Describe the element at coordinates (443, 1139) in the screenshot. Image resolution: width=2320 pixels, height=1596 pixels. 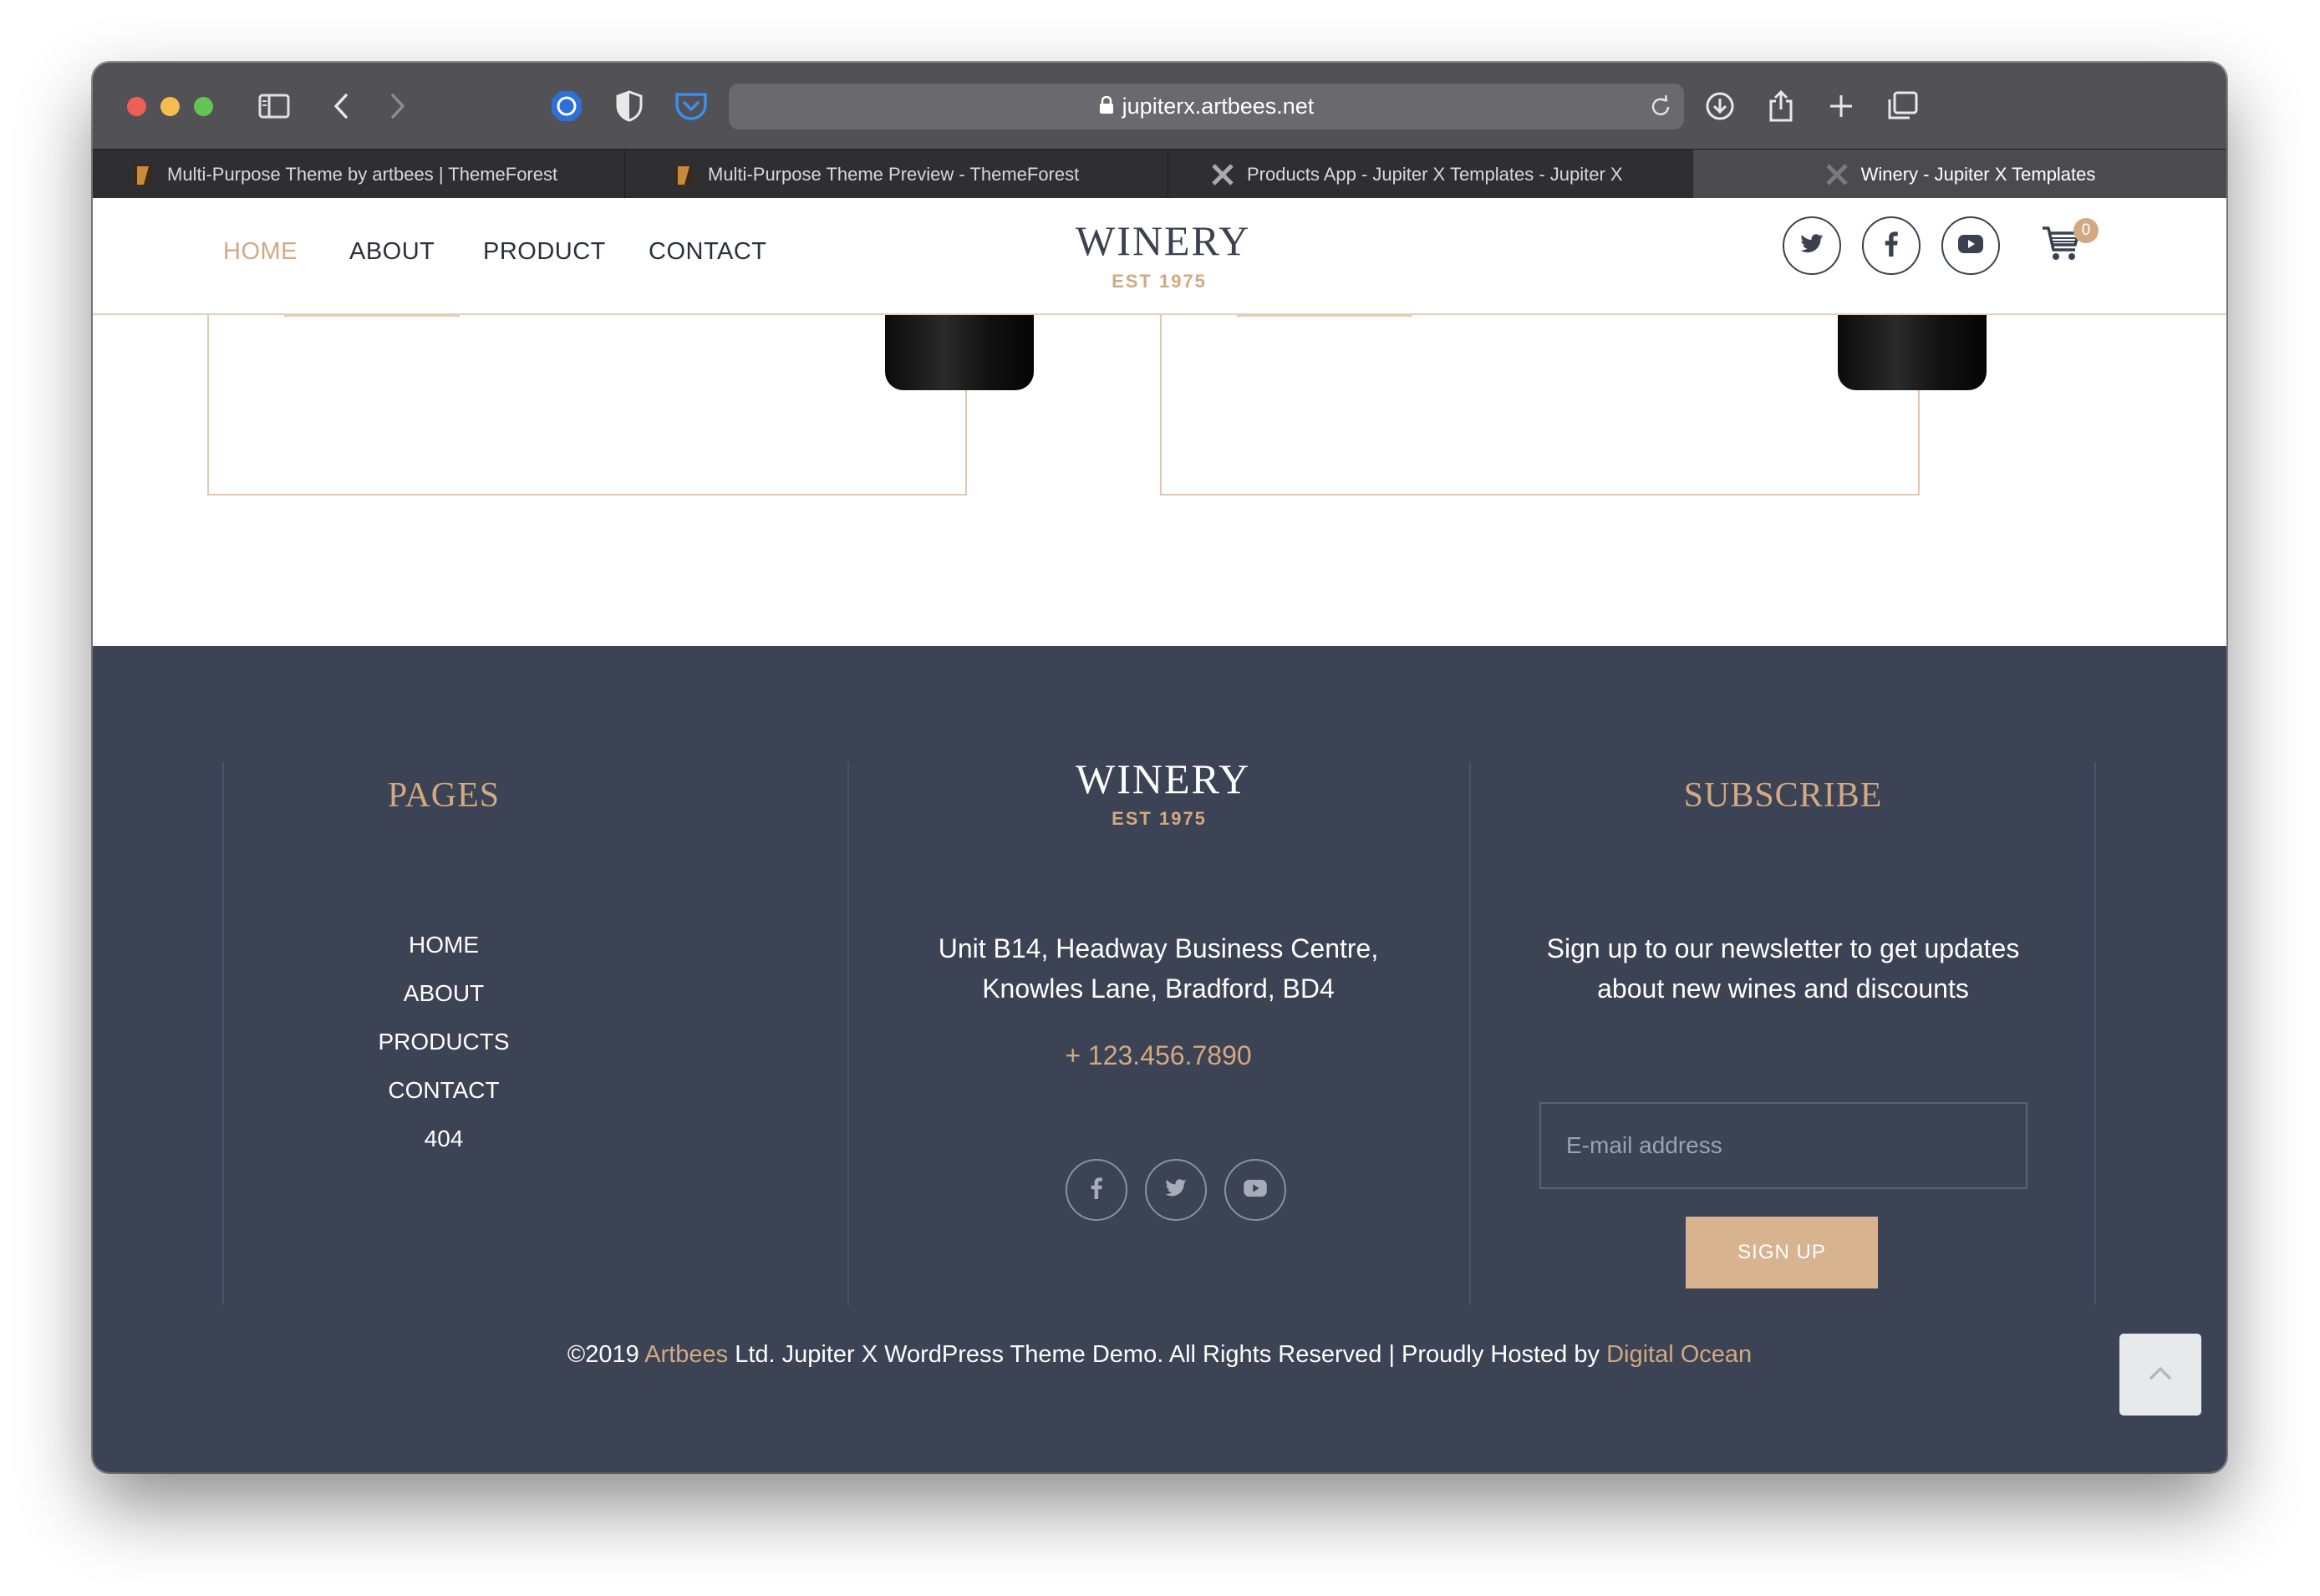
I see `footer-link-404: 404` at that location.